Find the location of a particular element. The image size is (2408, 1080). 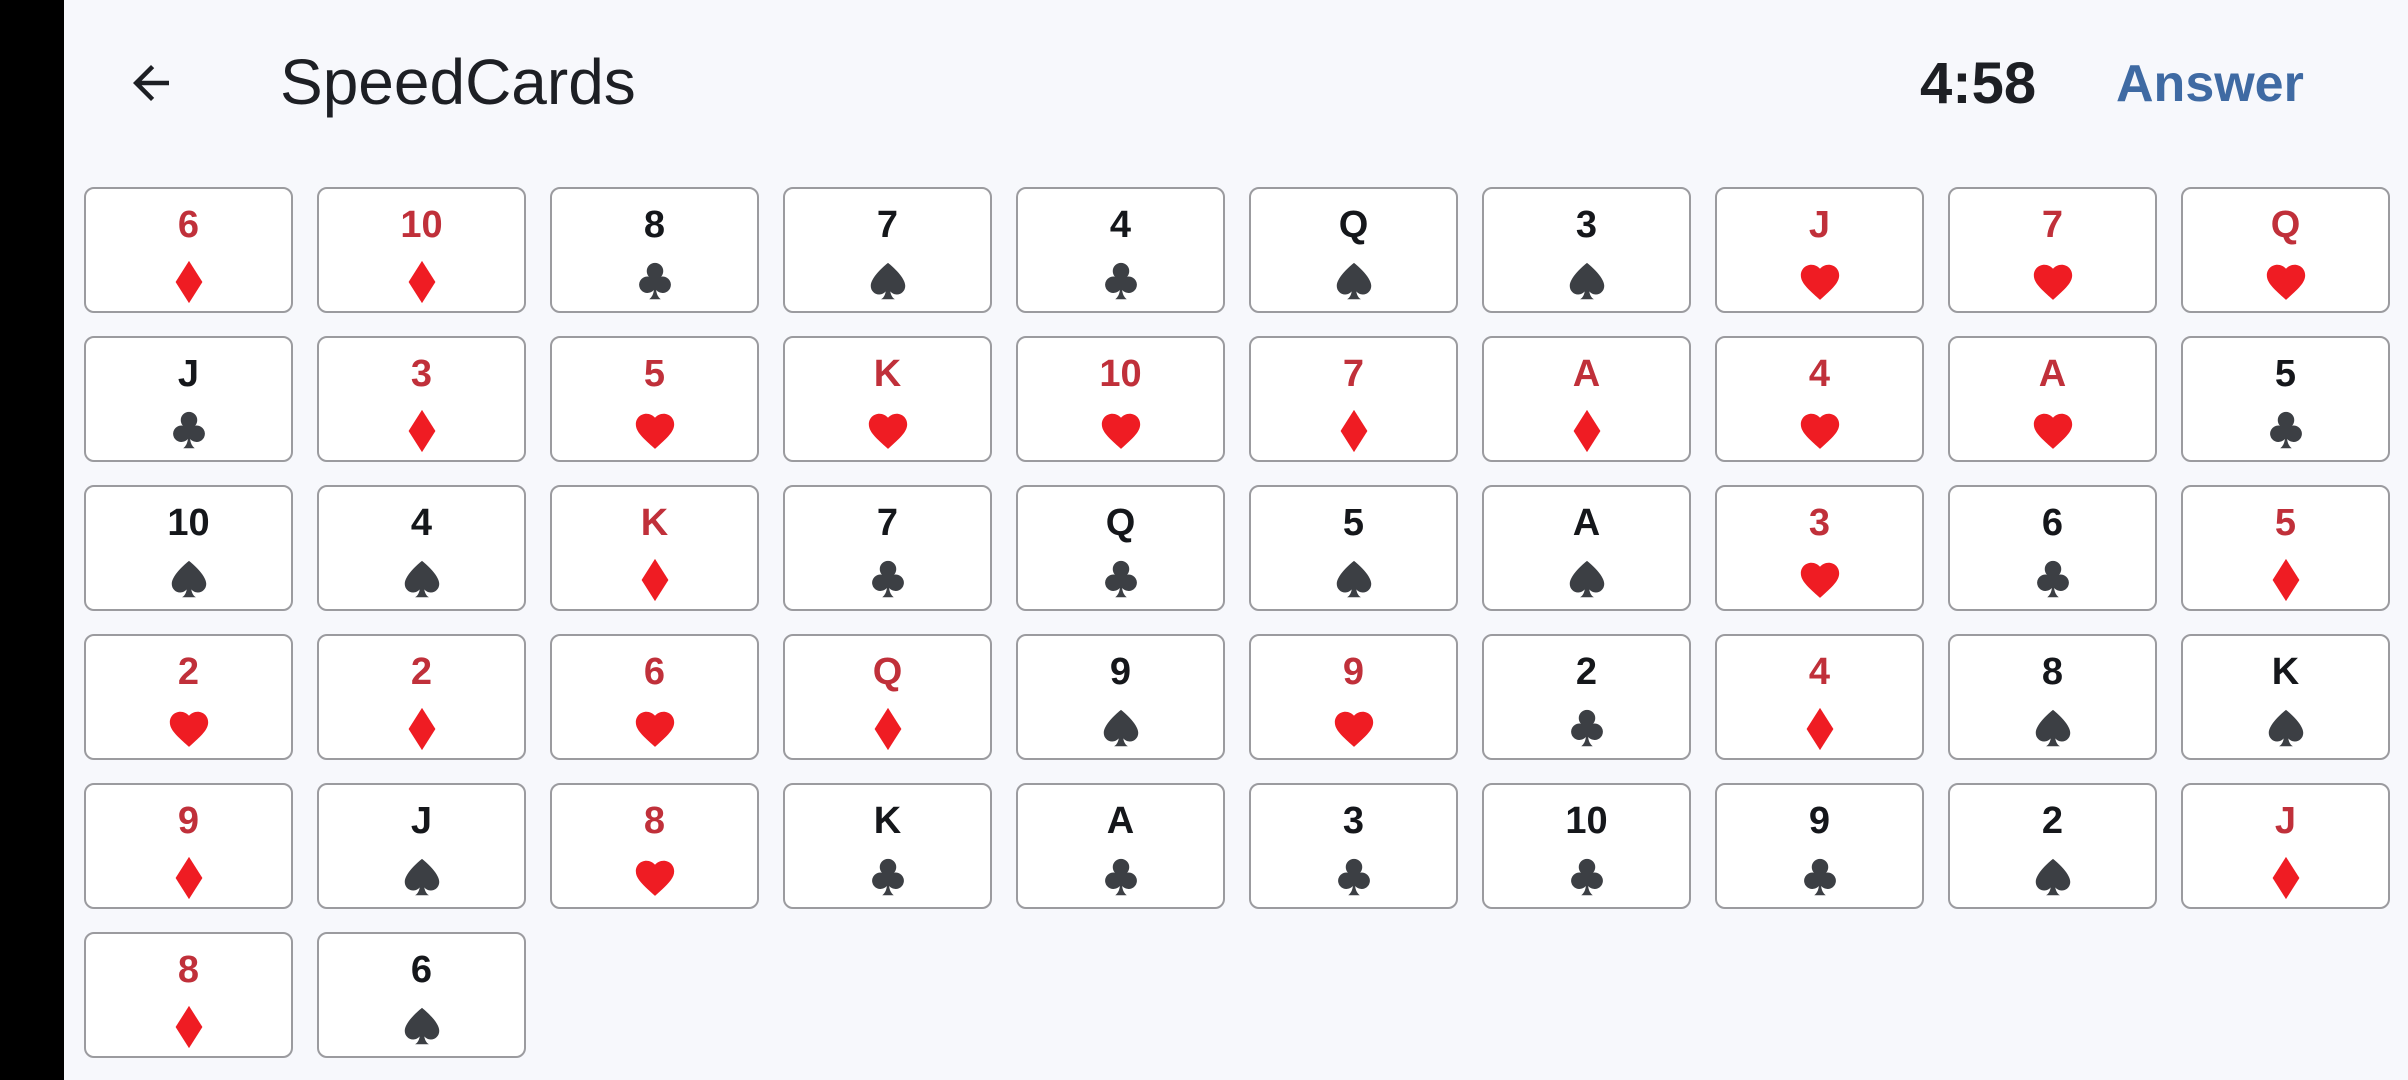

back-button is located at coordinates (151, 85).